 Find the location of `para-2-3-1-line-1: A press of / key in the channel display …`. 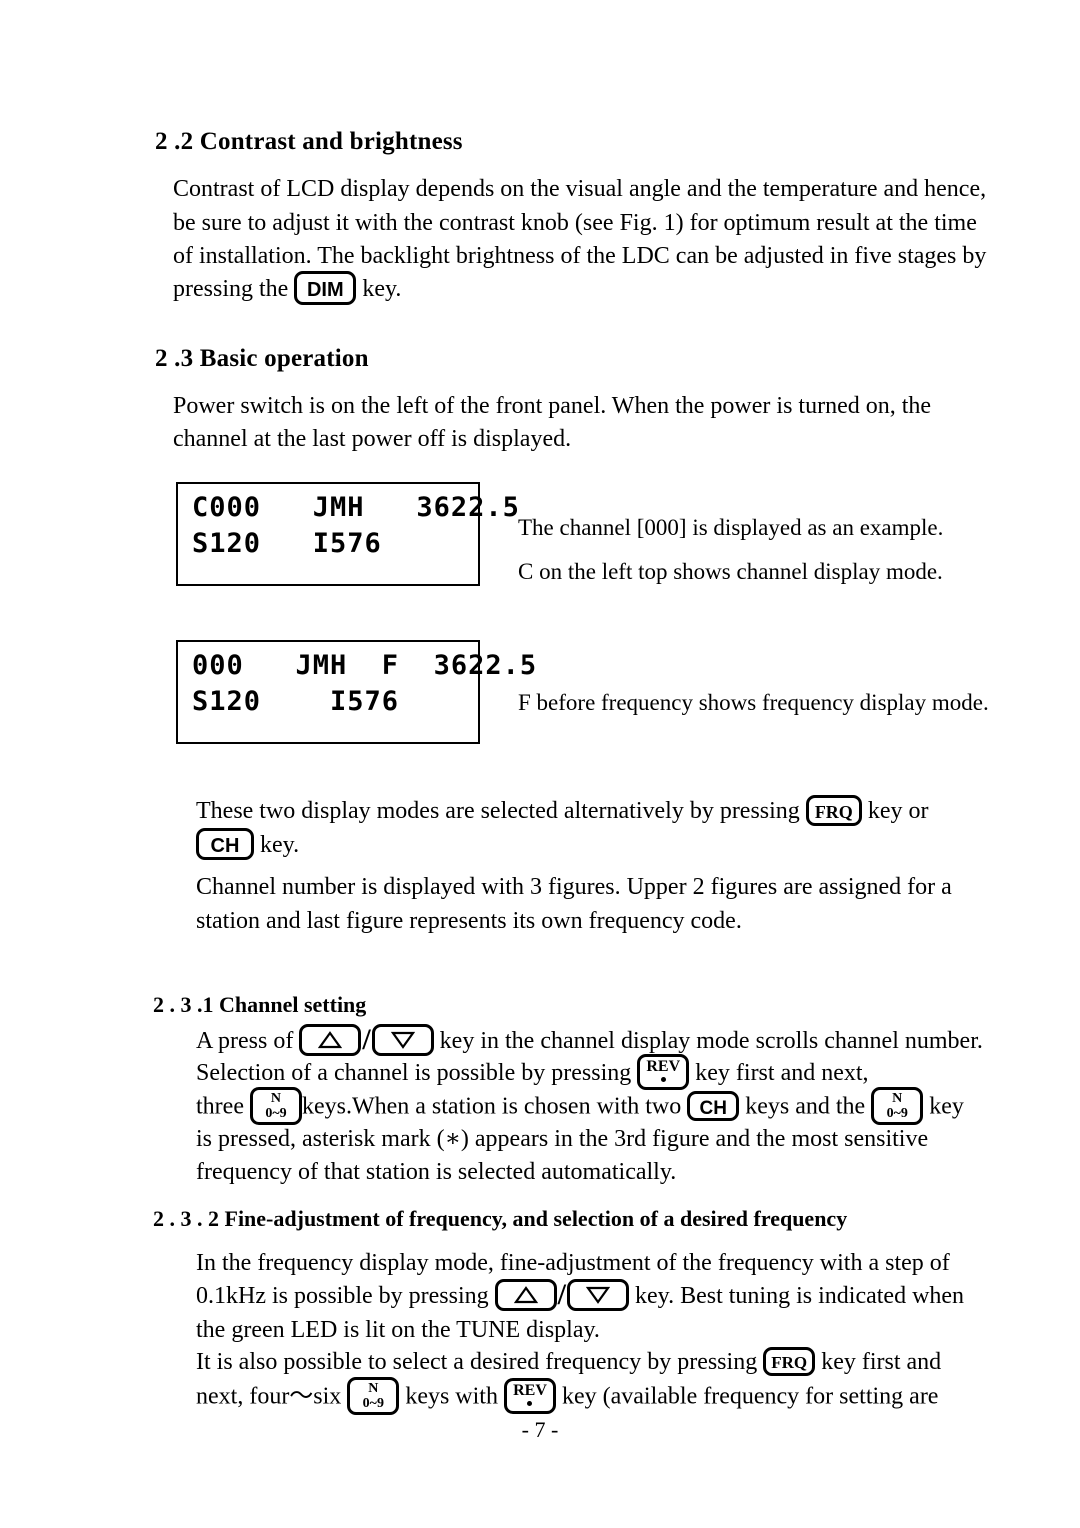

para-2-3-1-line-1: A press of / key in the channel display … is located at coordinates (589, 1041).